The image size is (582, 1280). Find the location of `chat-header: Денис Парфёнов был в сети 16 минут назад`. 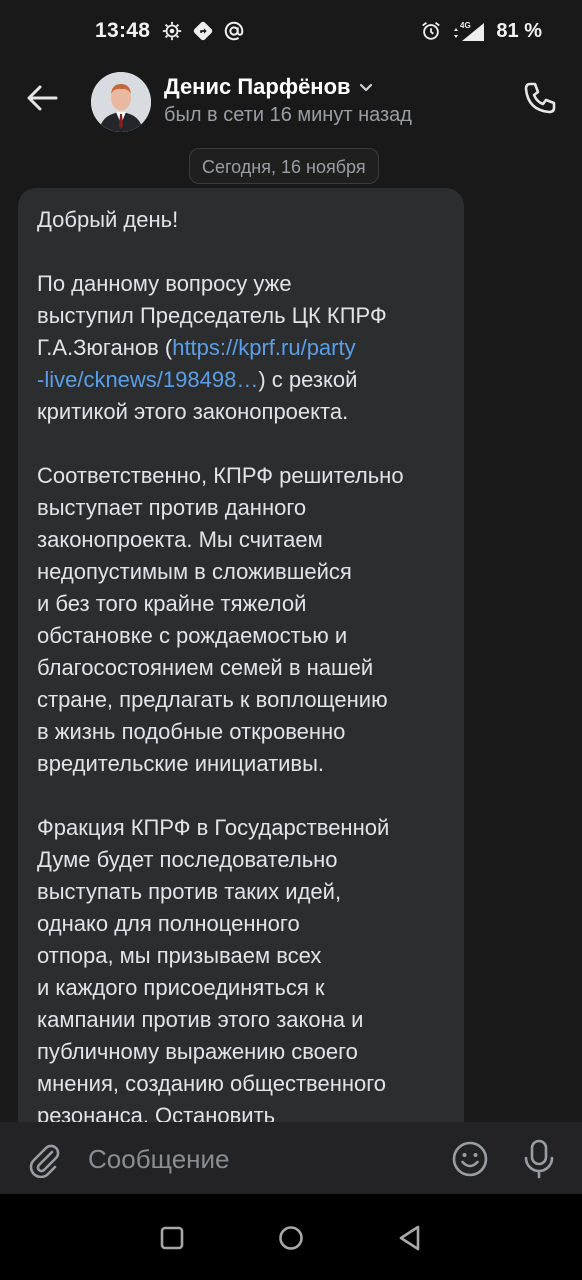

chat-header: Денис Парфёнов был в сети 16 минут назад is located at coordinates (291, 100).